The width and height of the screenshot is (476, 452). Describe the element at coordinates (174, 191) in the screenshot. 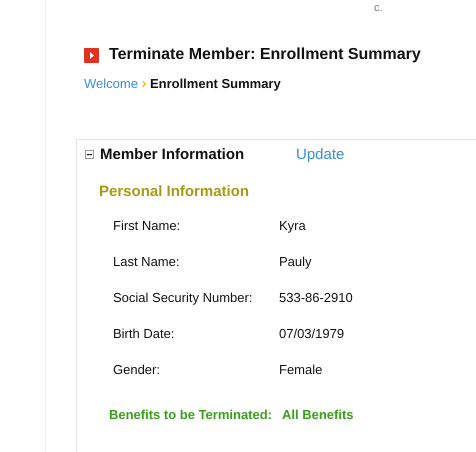

I see `subsection-title: Personal Information` at that location.